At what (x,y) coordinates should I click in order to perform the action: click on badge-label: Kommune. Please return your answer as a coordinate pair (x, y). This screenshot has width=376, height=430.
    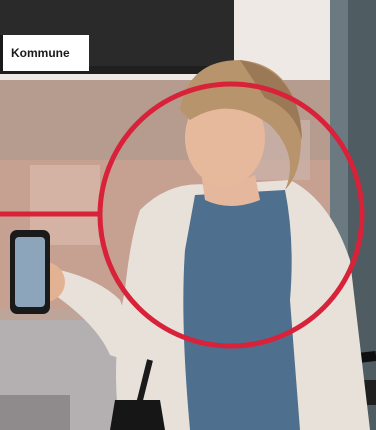
    Looking at the image, I should click on (40, 53).